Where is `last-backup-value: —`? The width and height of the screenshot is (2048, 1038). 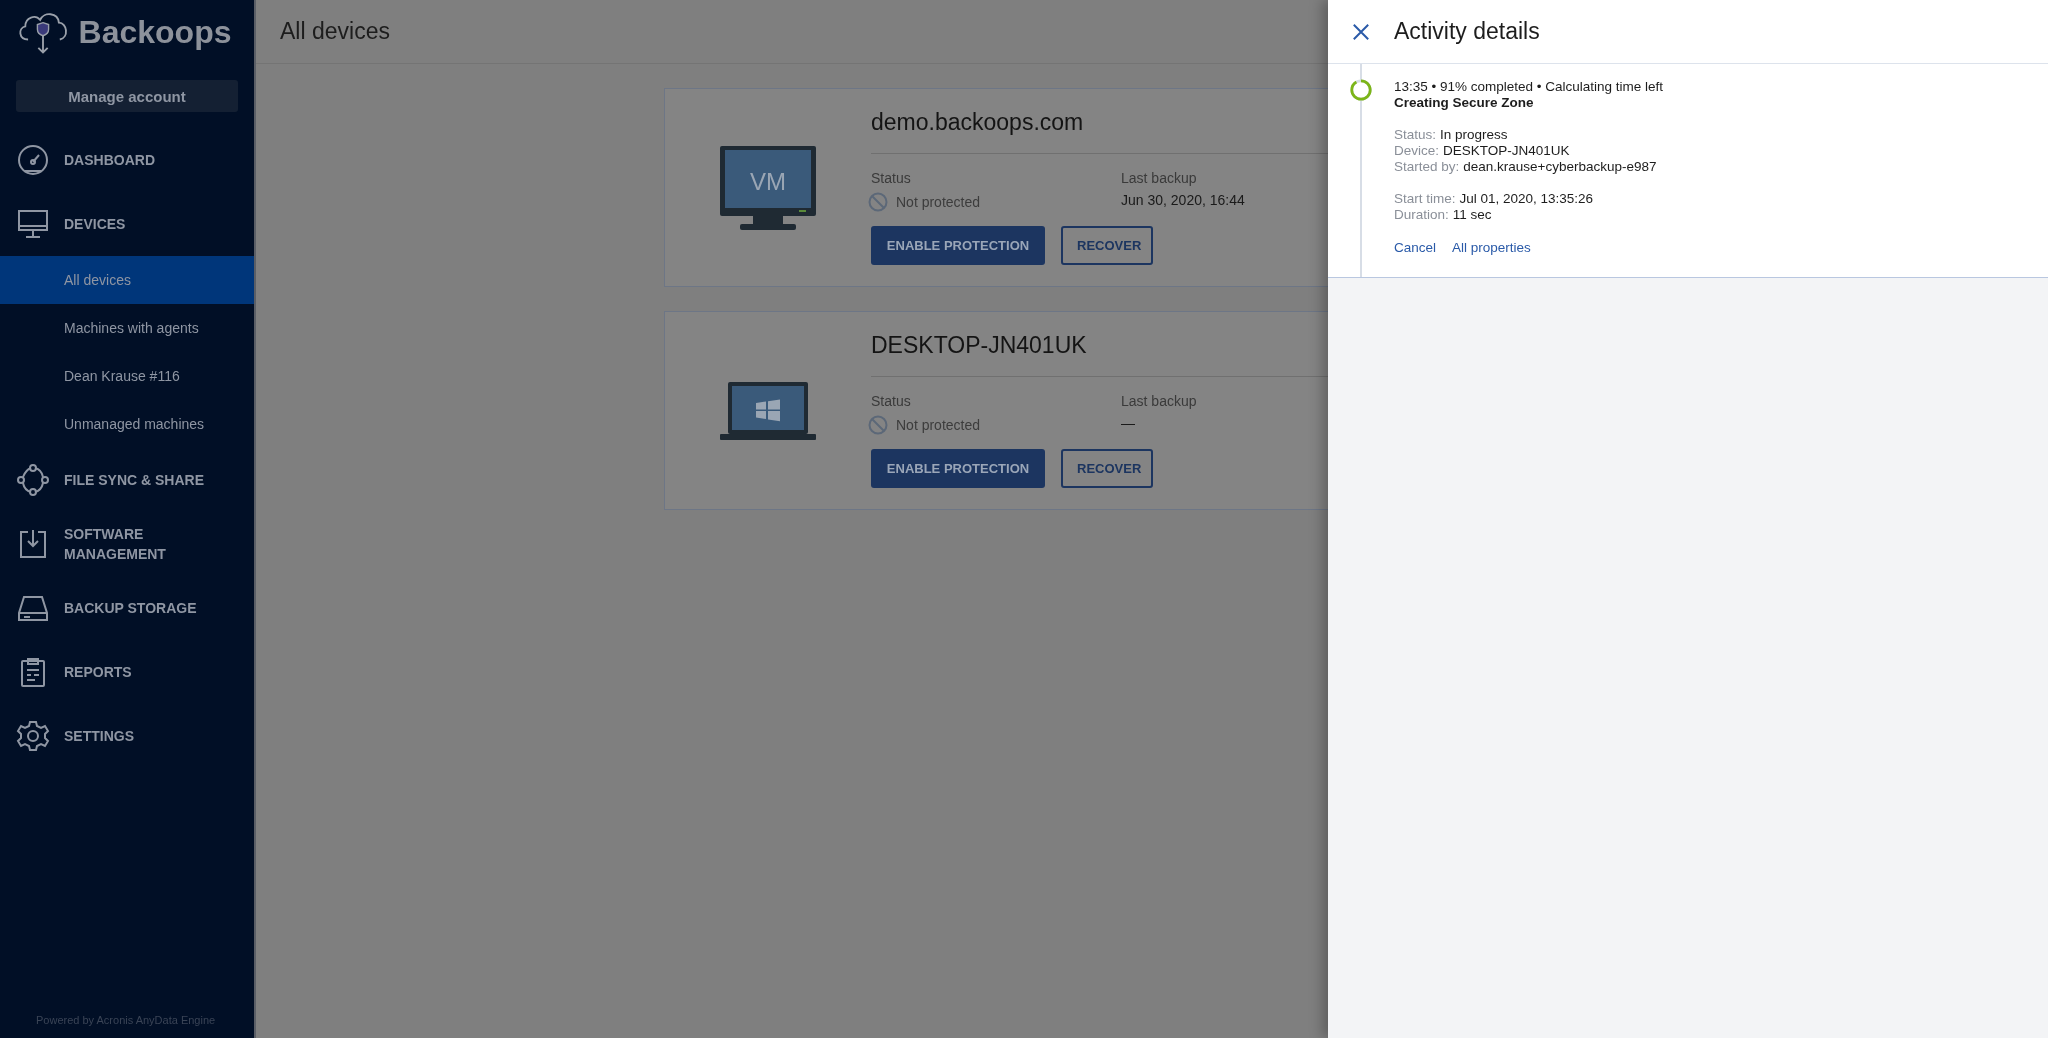
last-backup-value: — is located at coordinates (1128, 423).